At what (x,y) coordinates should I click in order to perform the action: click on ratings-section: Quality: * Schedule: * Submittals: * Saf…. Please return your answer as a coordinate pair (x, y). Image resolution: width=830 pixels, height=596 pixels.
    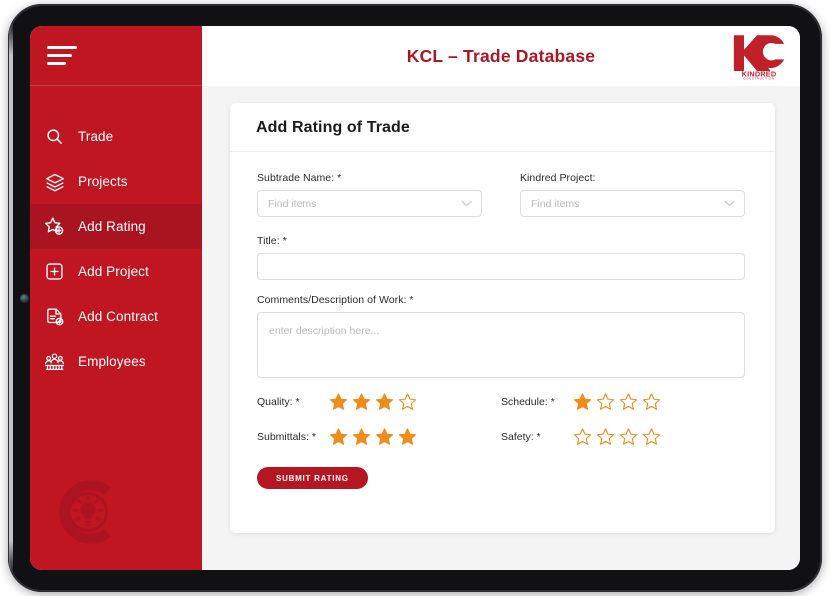
    Looking at the image, I should click on (501, 419).